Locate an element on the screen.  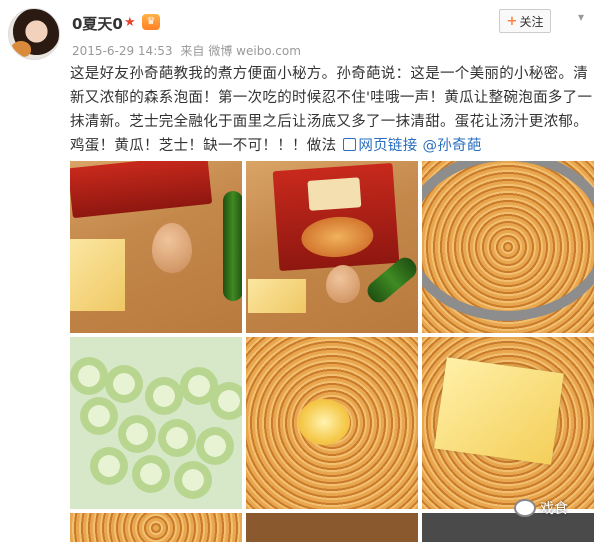
vip-icon: ♛ is located at coordinates (151, 22).